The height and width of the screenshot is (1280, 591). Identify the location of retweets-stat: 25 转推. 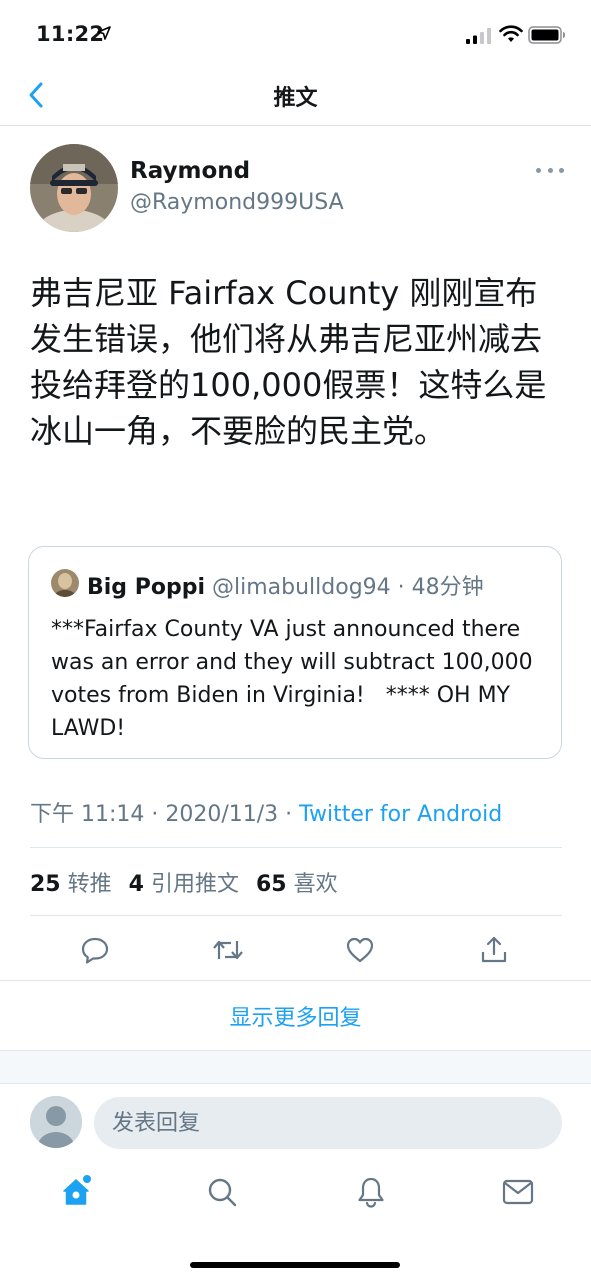
(71, 884).